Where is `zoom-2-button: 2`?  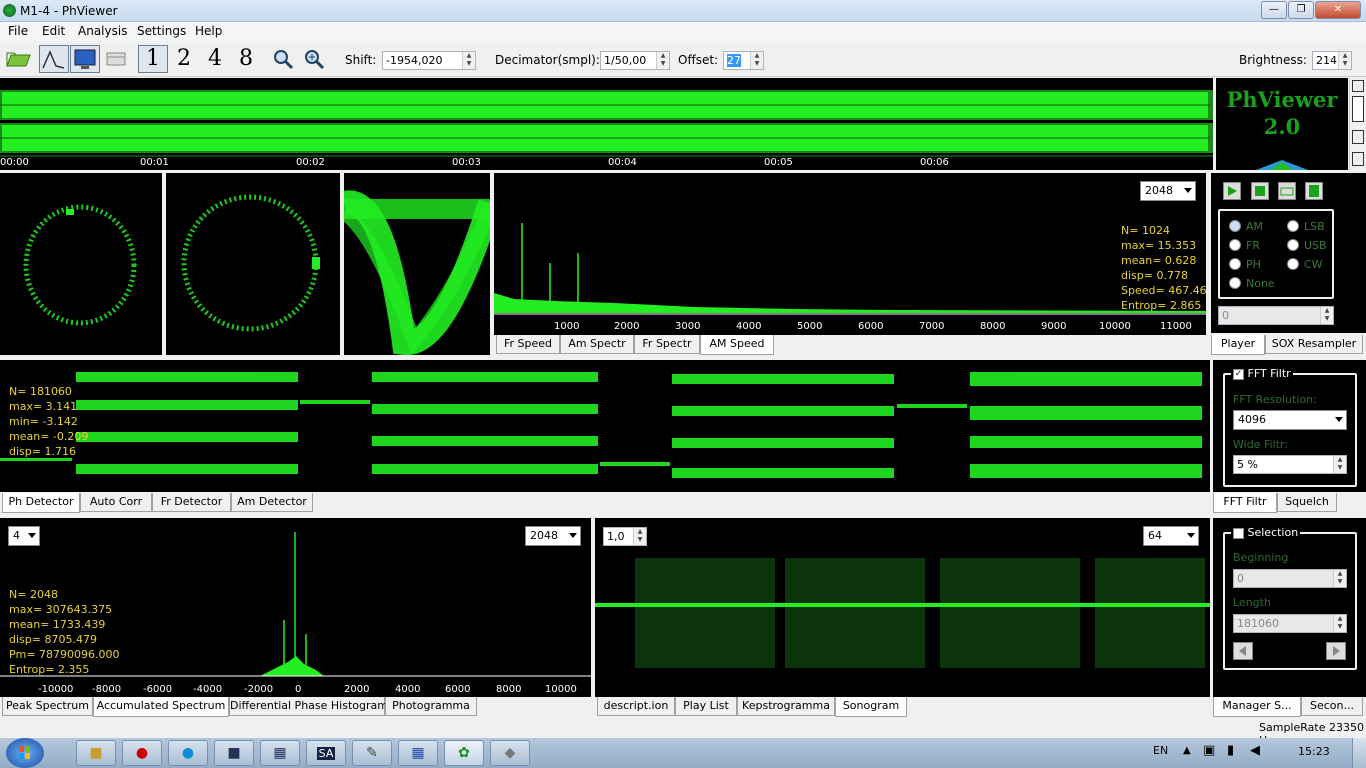 zoom-2-button: 2 is located at coordinates (184, 59).